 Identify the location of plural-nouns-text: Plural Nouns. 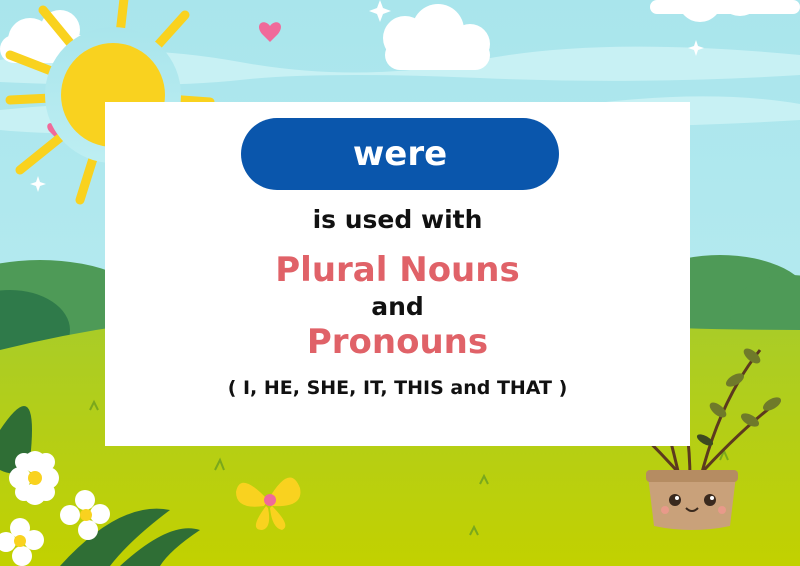
(397, 270).